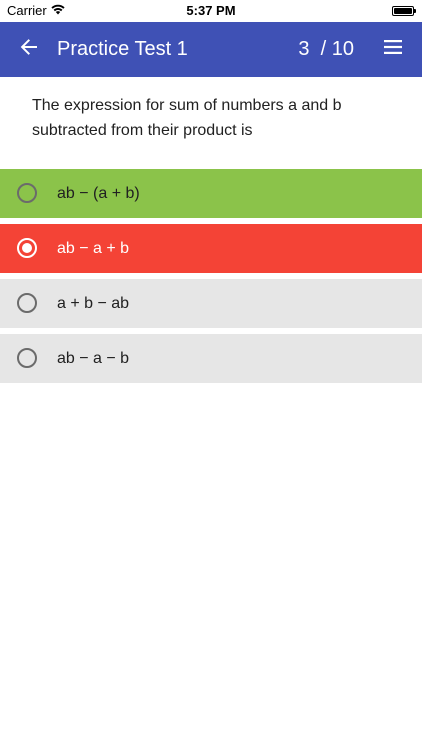 This screenshot has height=750, width=422. What do you see at coordinates (326, 49) in the screenshot?
I see `question-counter: 3 / 10` at bounding box center [326, 49].